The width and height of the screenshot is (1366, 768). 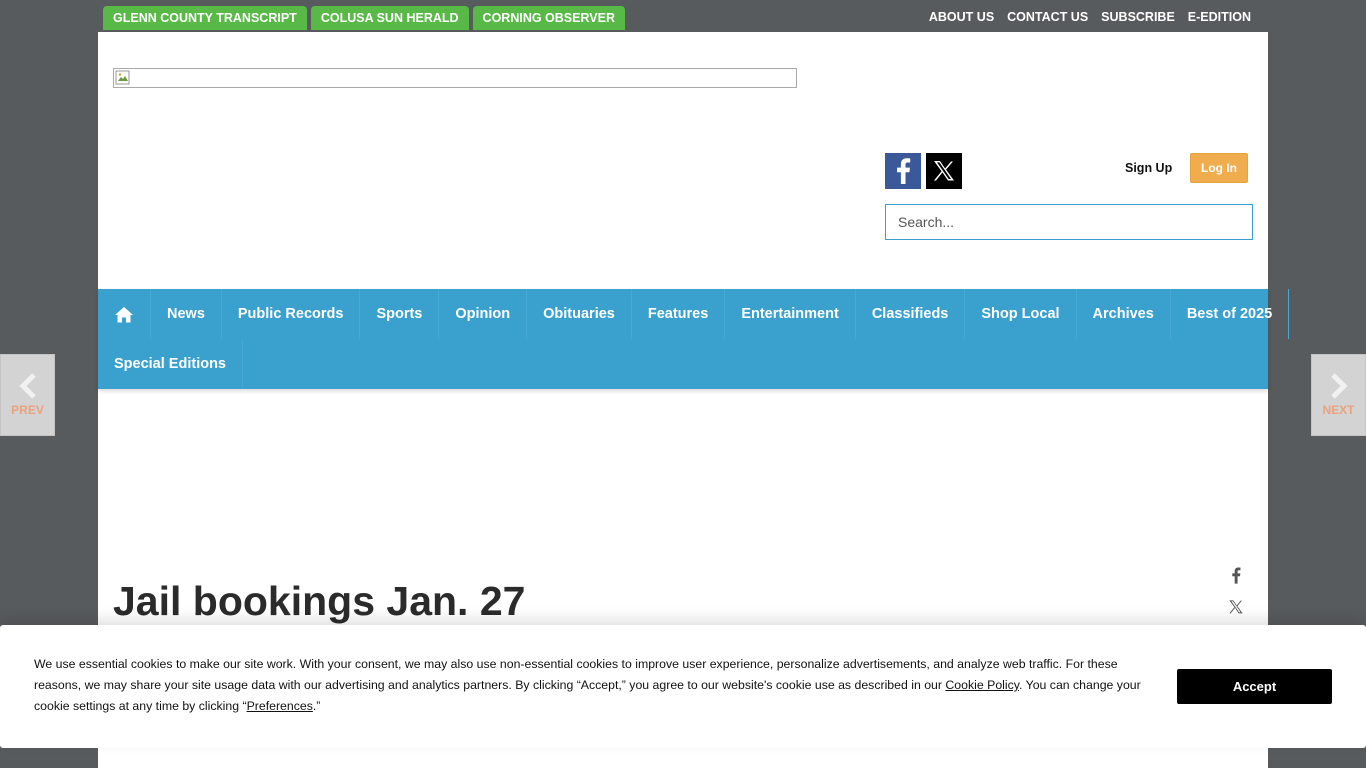 I want to click on share-facebook-button, so click(x=1236, y=575).